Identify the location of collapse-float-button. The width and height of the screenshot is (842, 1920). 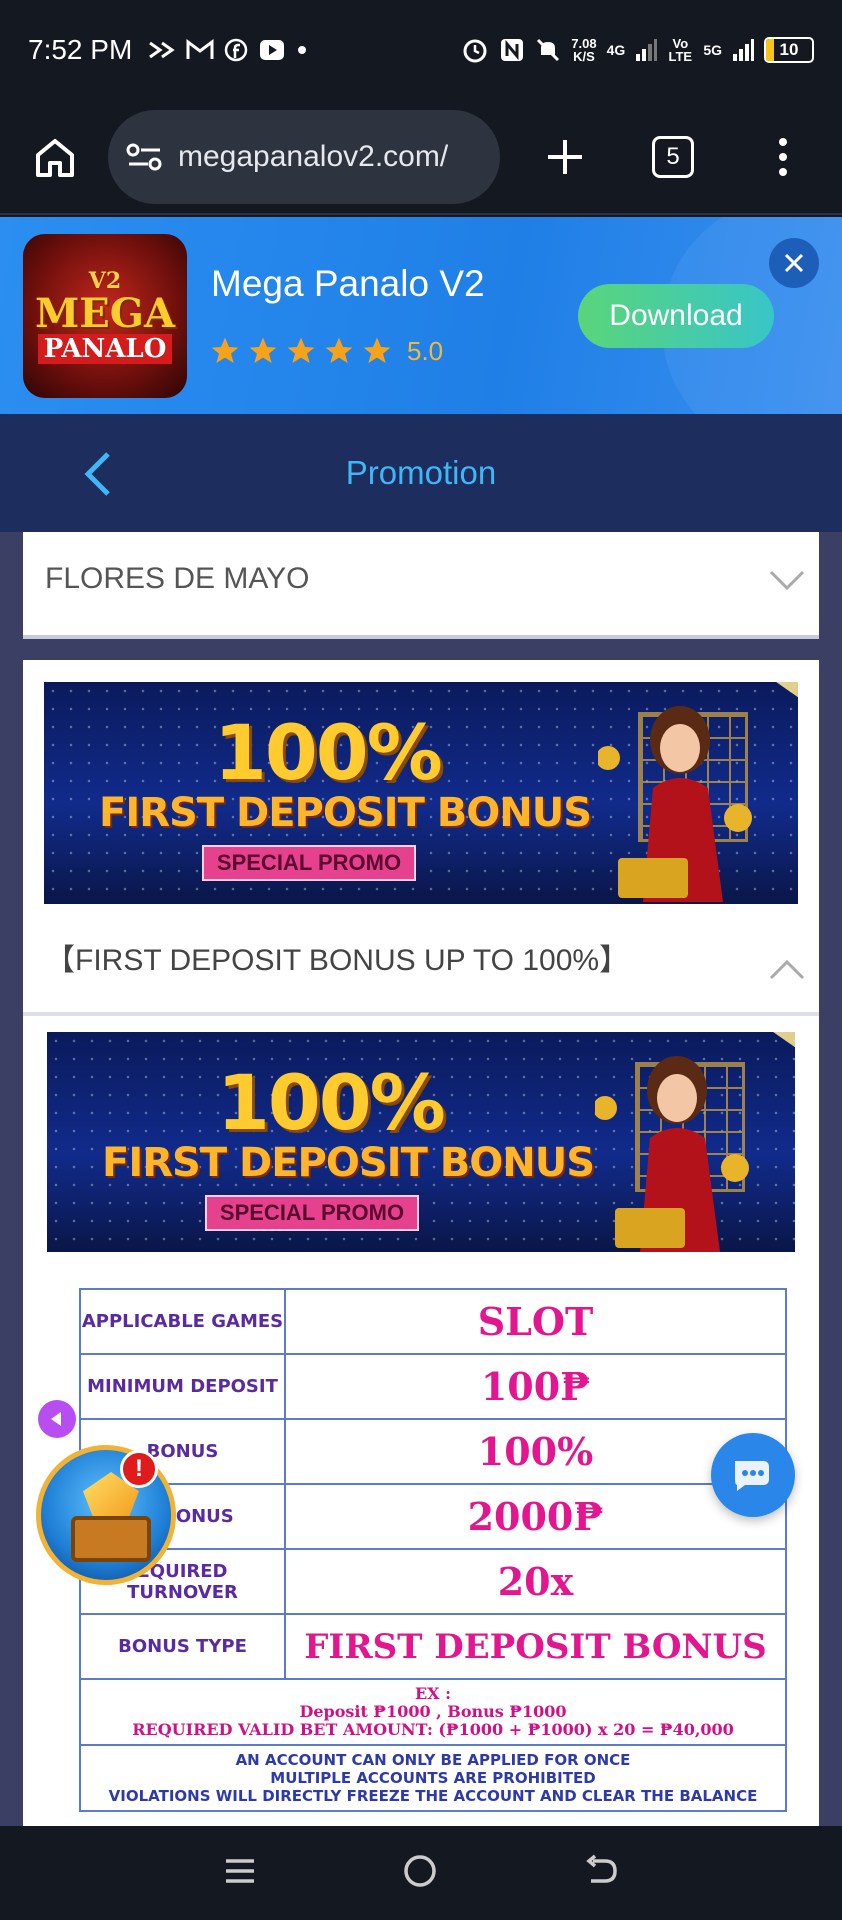
(57, 1419).